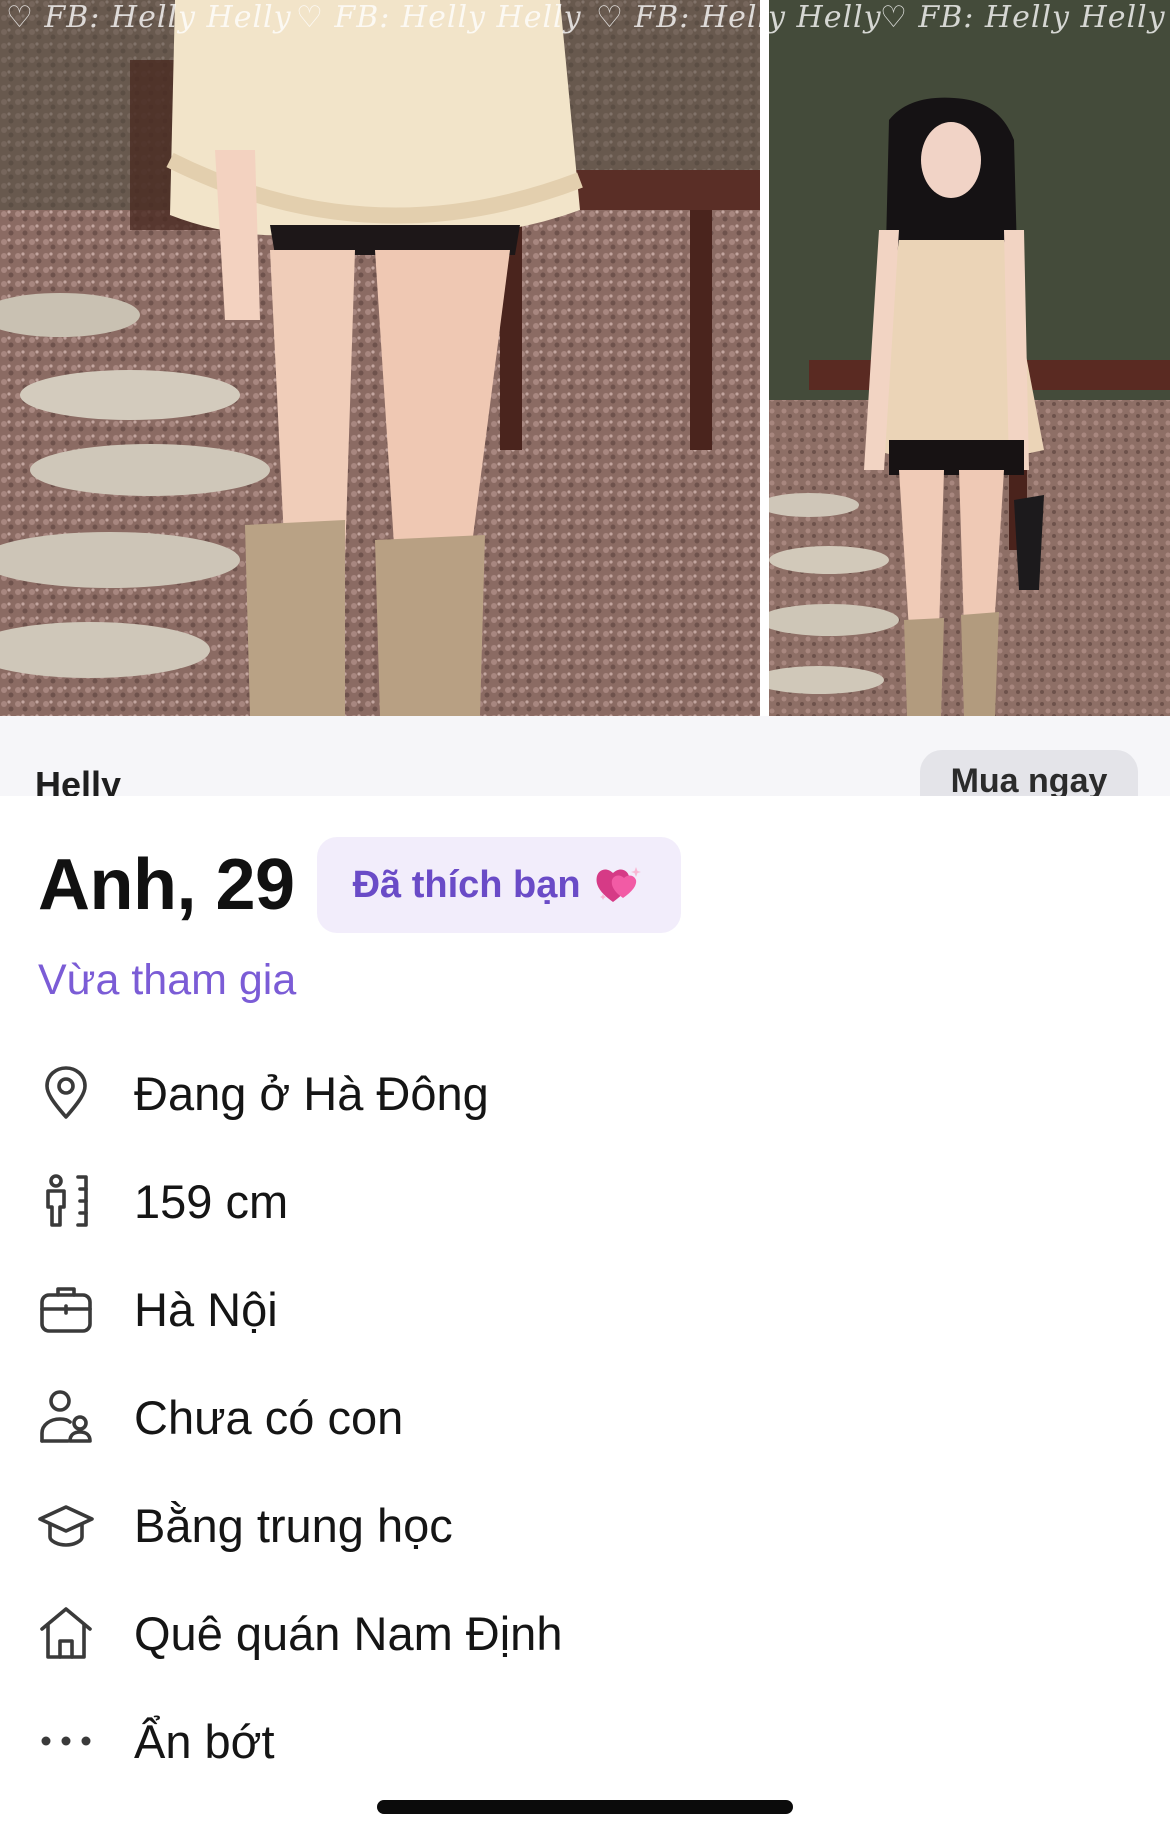  I want to click on detail-label: Quê quán Nam Định, so click(348, 1633).